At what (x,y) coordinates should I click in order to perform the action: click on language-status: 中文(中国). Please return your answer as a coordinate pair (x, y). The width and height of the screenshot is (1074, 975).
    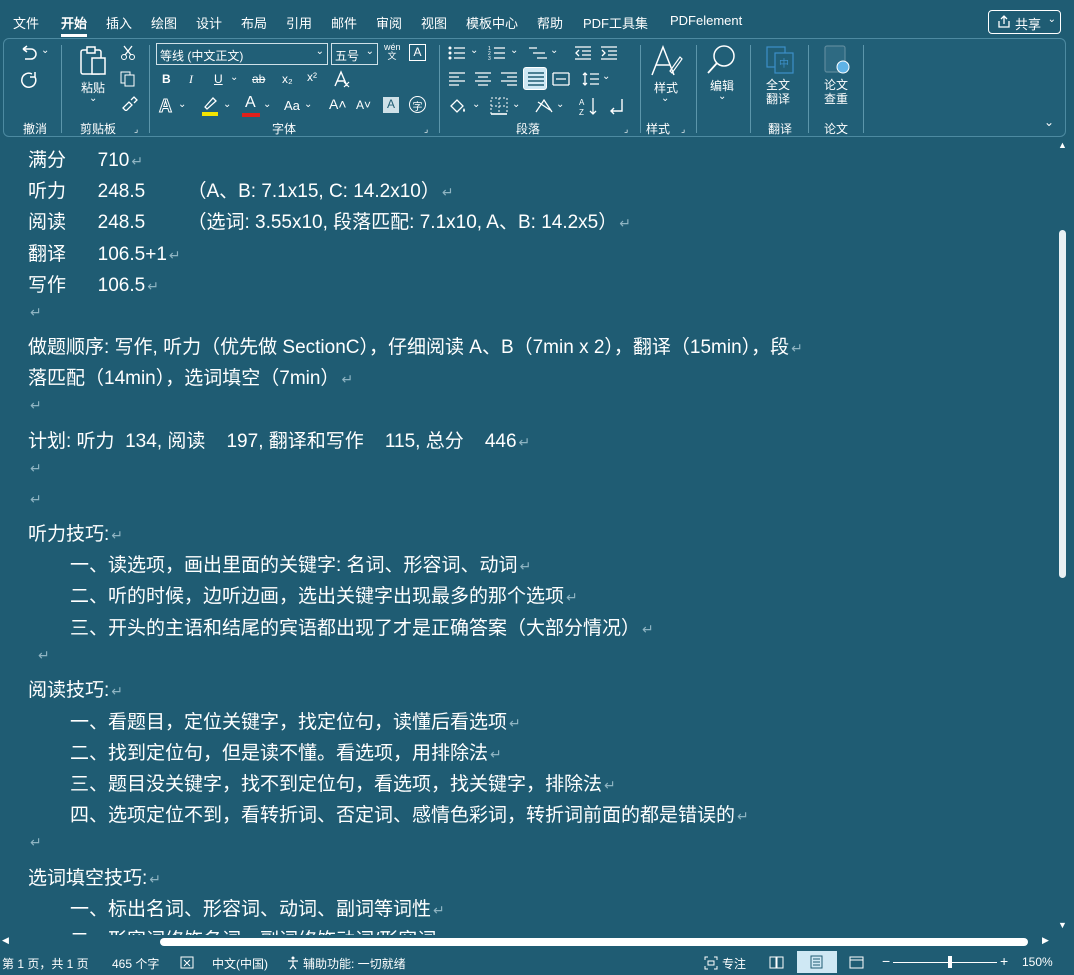
    Looking at the image, I should click on (240, 963).